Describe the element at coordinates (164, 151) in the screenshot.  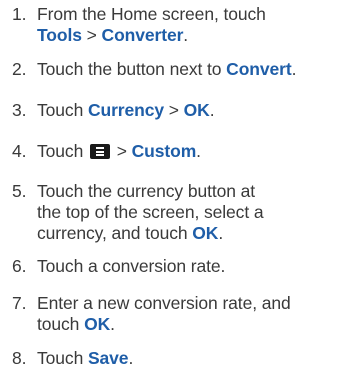
I see `custom-label: Custom` at that location.